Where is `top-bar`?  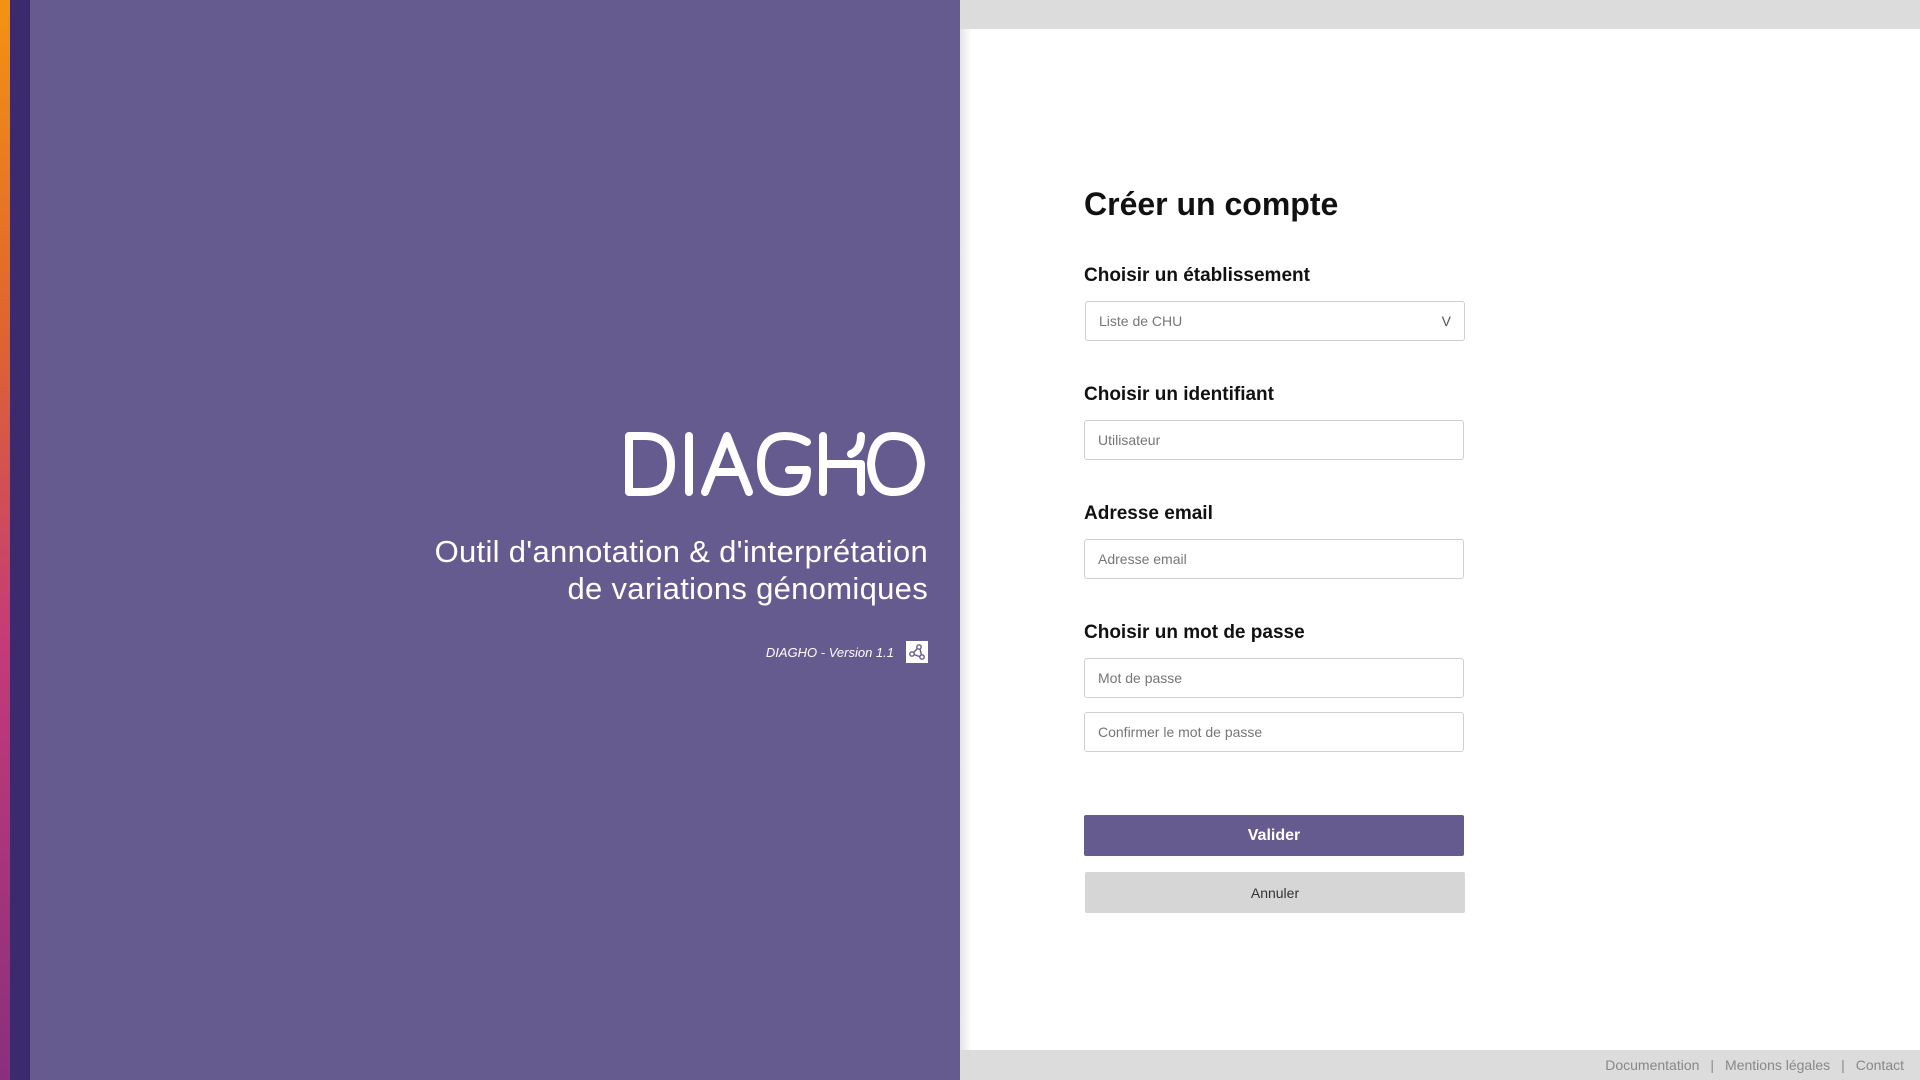 top-bar is located at coordinates (1440, 14).